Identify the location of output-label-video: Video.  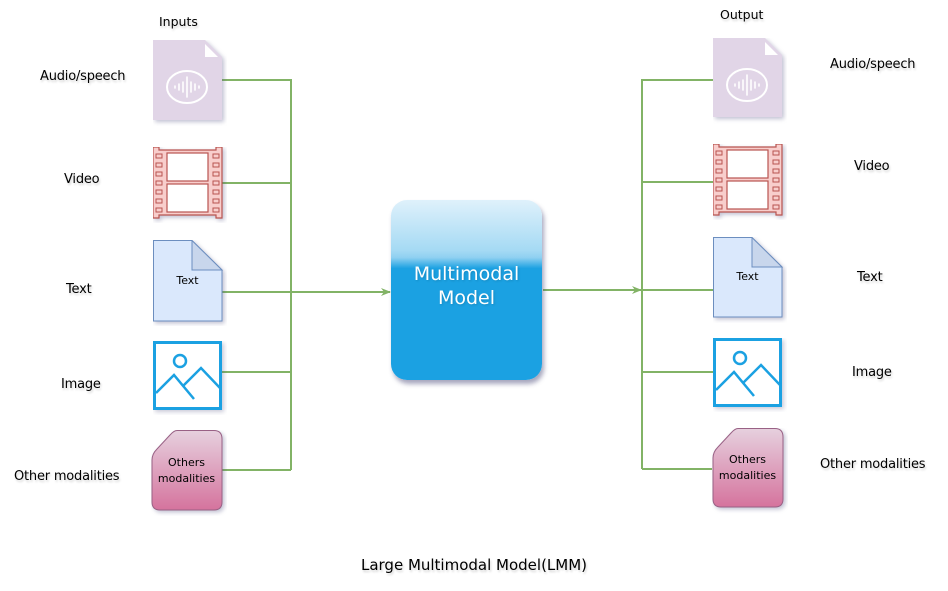
(872, 166).